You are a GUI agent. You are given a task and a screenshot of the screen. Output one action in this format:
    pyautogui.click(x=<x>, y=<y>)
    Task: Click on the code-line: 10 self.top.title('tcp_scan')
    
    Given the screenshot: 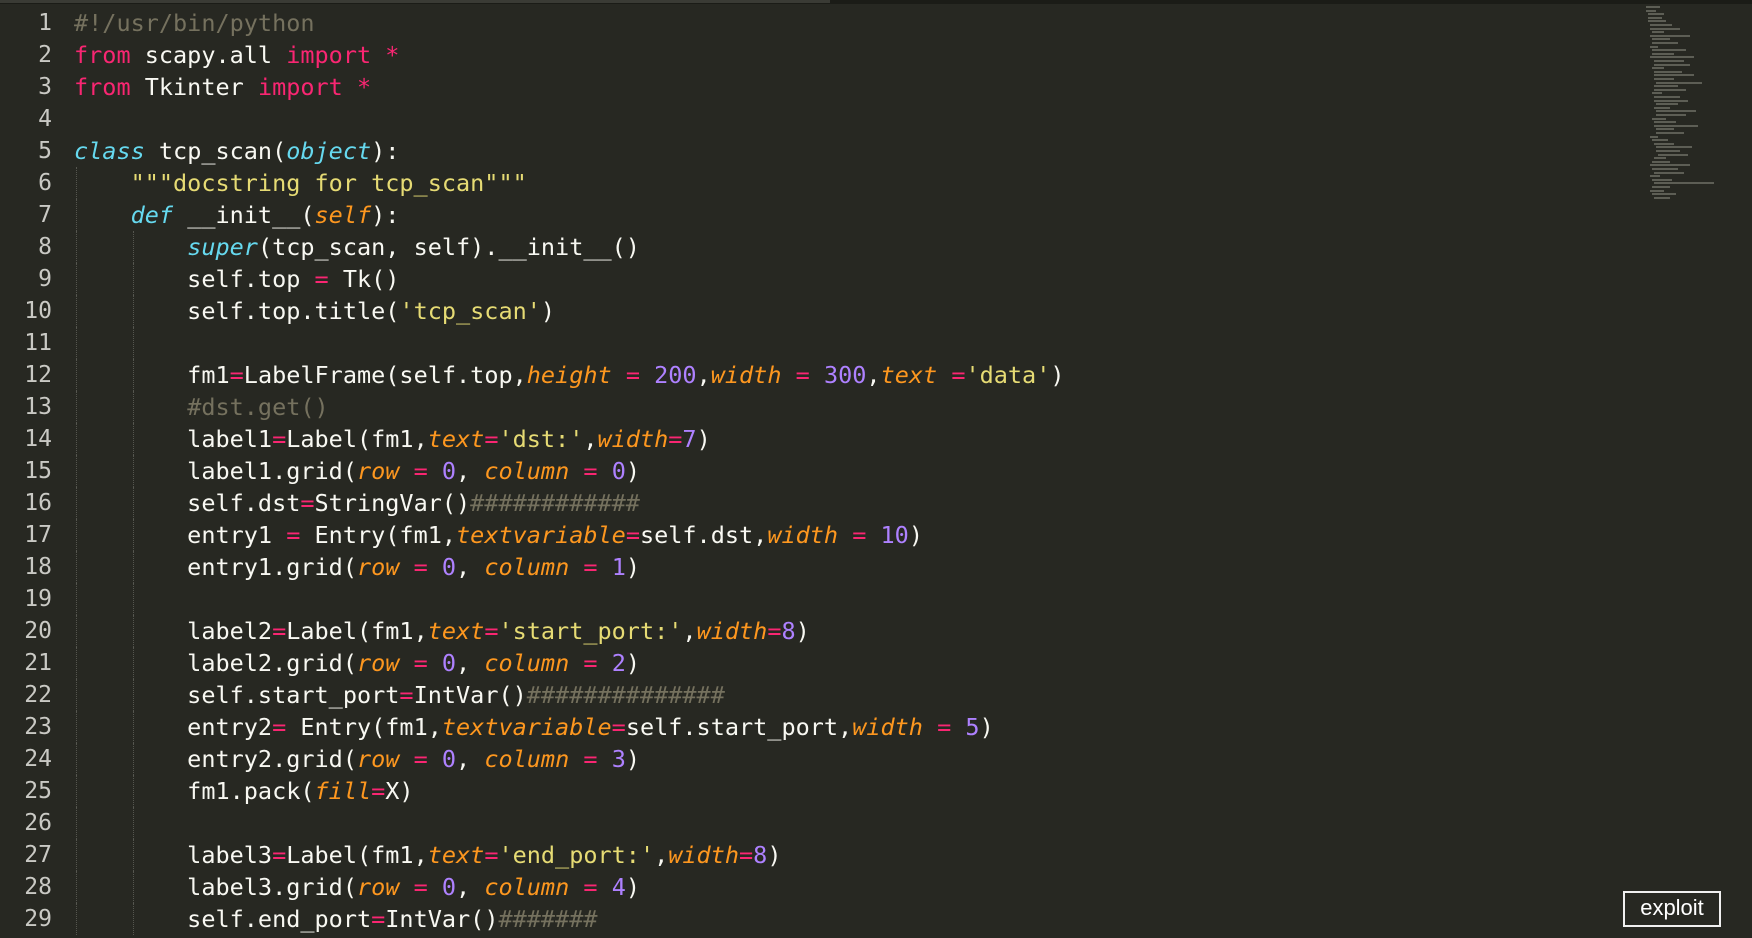 What is the action you would take?
    pyautogui.click(x=820, y=311)
    